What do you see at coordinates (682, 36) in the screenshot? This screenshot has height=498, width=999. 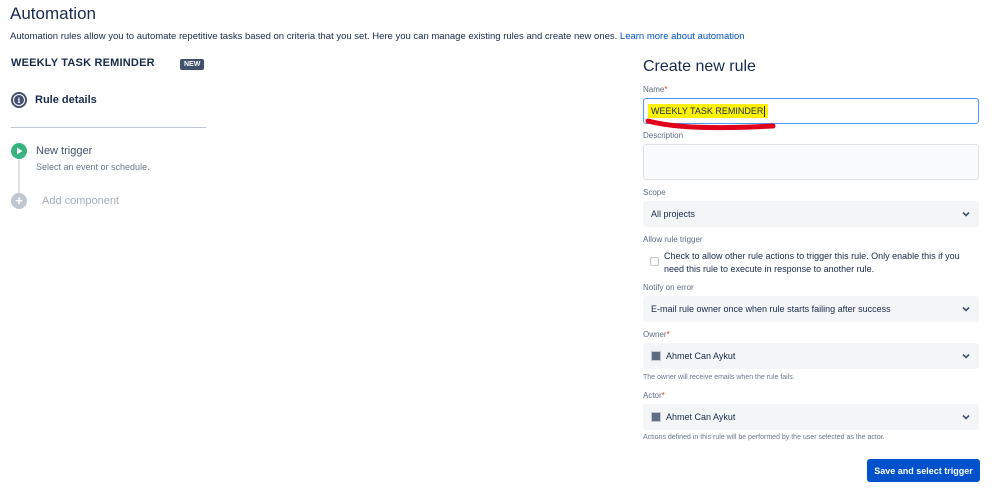 I see `learn-more-link: Learn more about automation` at bounding box center [682, 36].